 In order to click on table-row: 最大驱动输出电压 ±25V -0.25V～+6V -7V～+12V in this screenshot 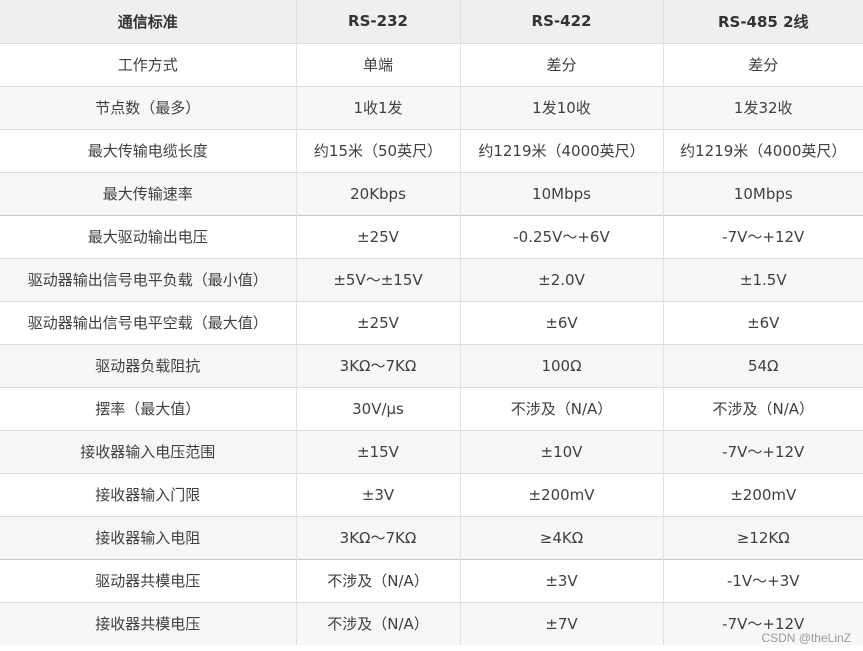, I will do `click(431, 236)`.